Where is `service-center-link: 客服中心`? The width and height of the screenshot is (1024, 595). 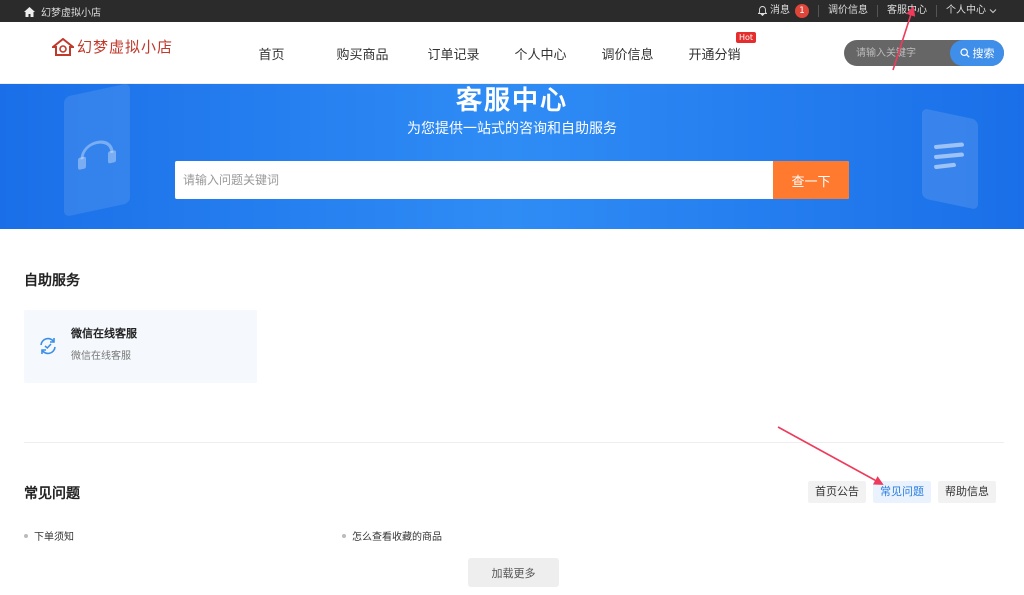 service-center-link: 客服中心 is located at coordinates (906, 11).